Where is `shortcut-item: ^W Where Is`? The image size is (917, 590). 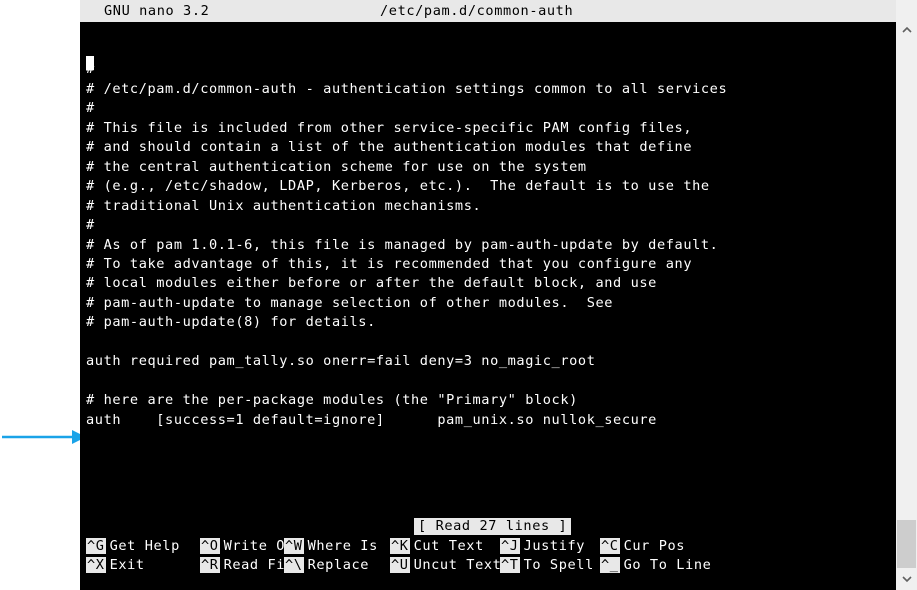 shortcut-item: ^W Where Is is located at coordinates (331, 546).